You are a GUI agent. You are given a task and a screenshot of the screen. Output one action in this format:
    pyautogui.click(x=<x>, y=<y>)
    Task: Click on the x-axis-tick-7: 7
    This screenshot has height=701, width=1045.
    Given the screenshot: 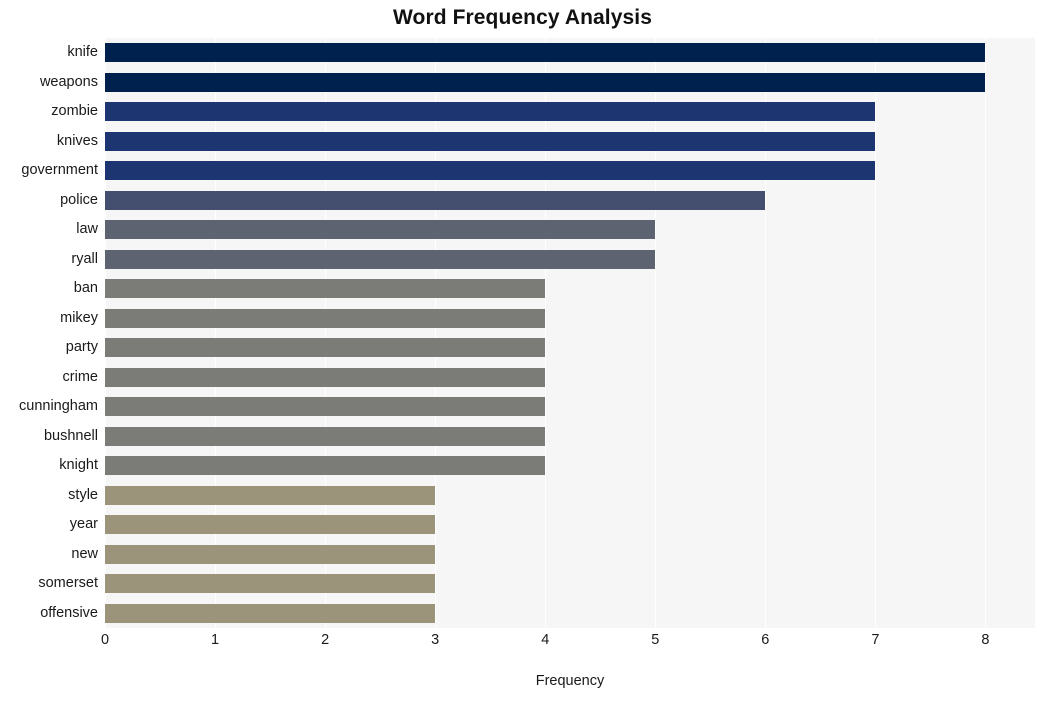 What is the action you would take?
    pyautogui.click(x=875, y=640)
    